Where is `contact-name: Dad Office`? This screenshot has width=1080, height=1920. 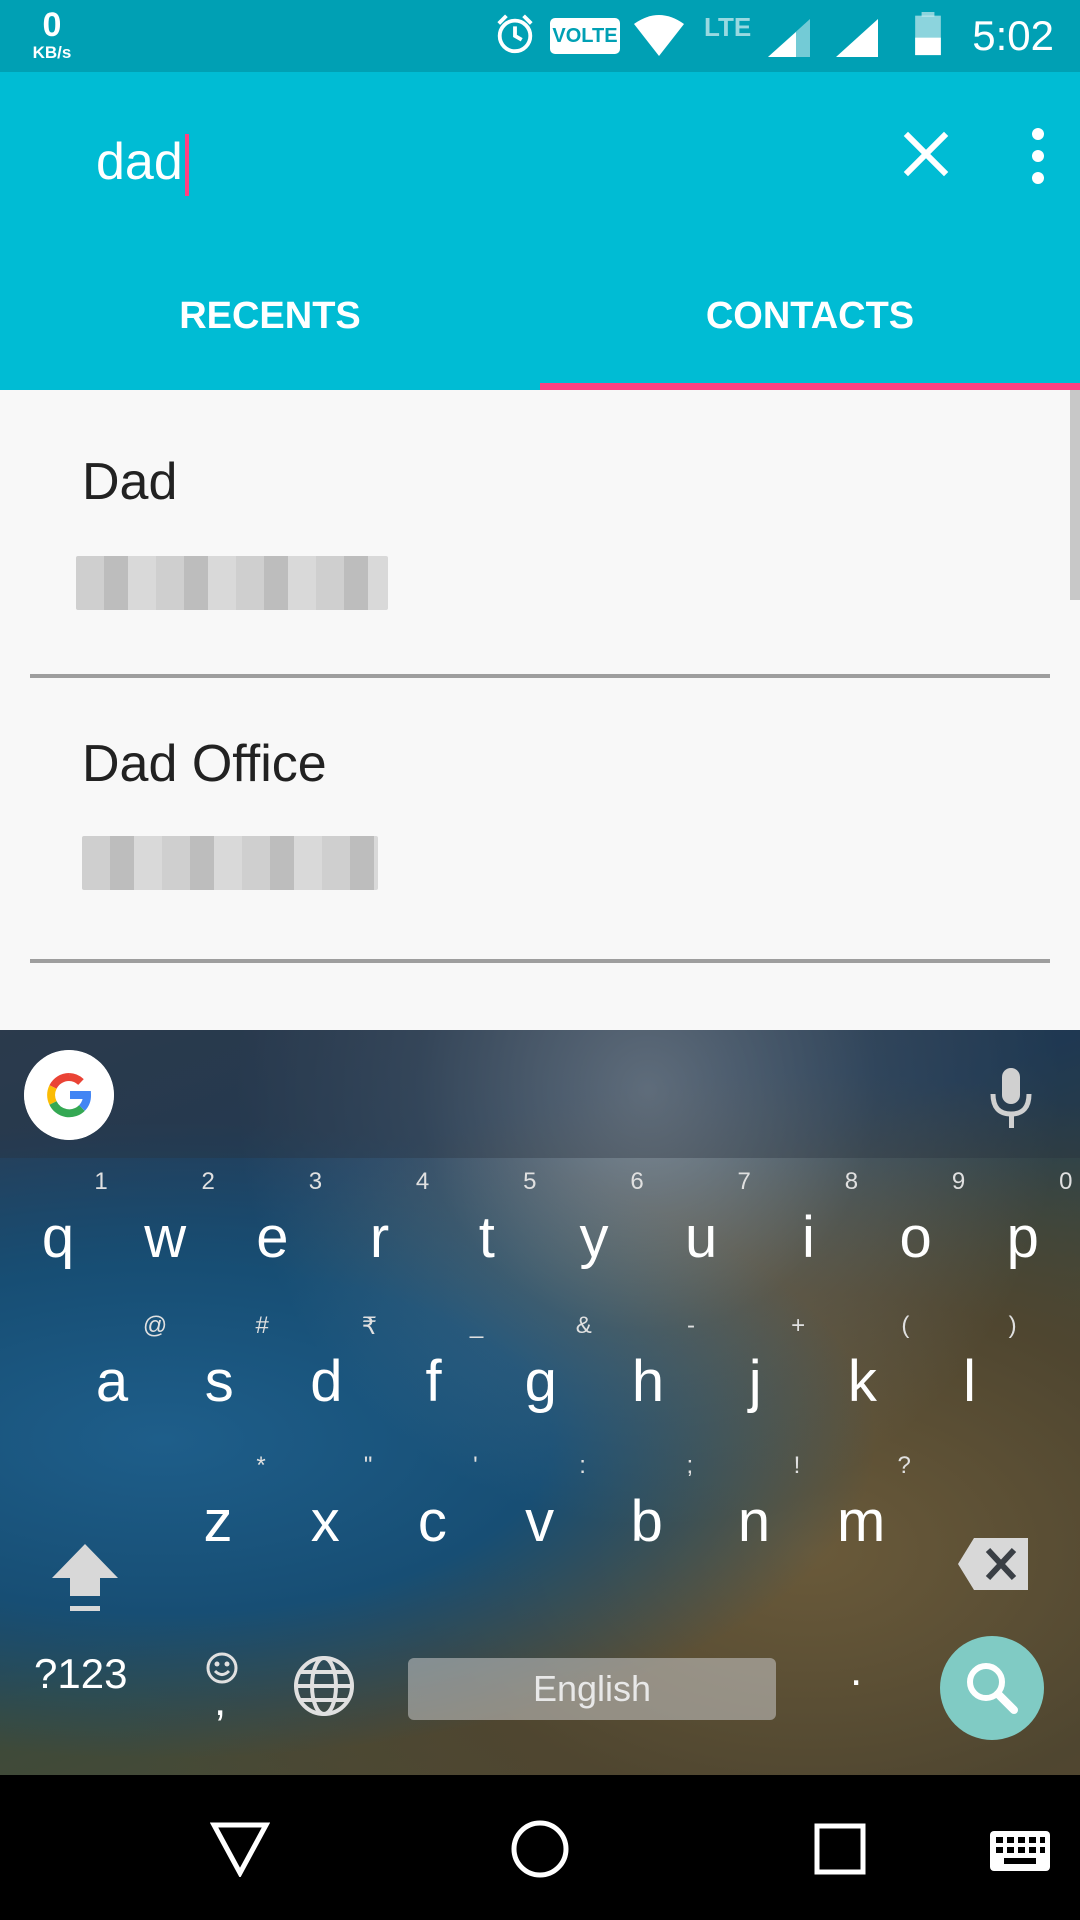 contact-name: Dad Office is located at coordinates (204, 764).